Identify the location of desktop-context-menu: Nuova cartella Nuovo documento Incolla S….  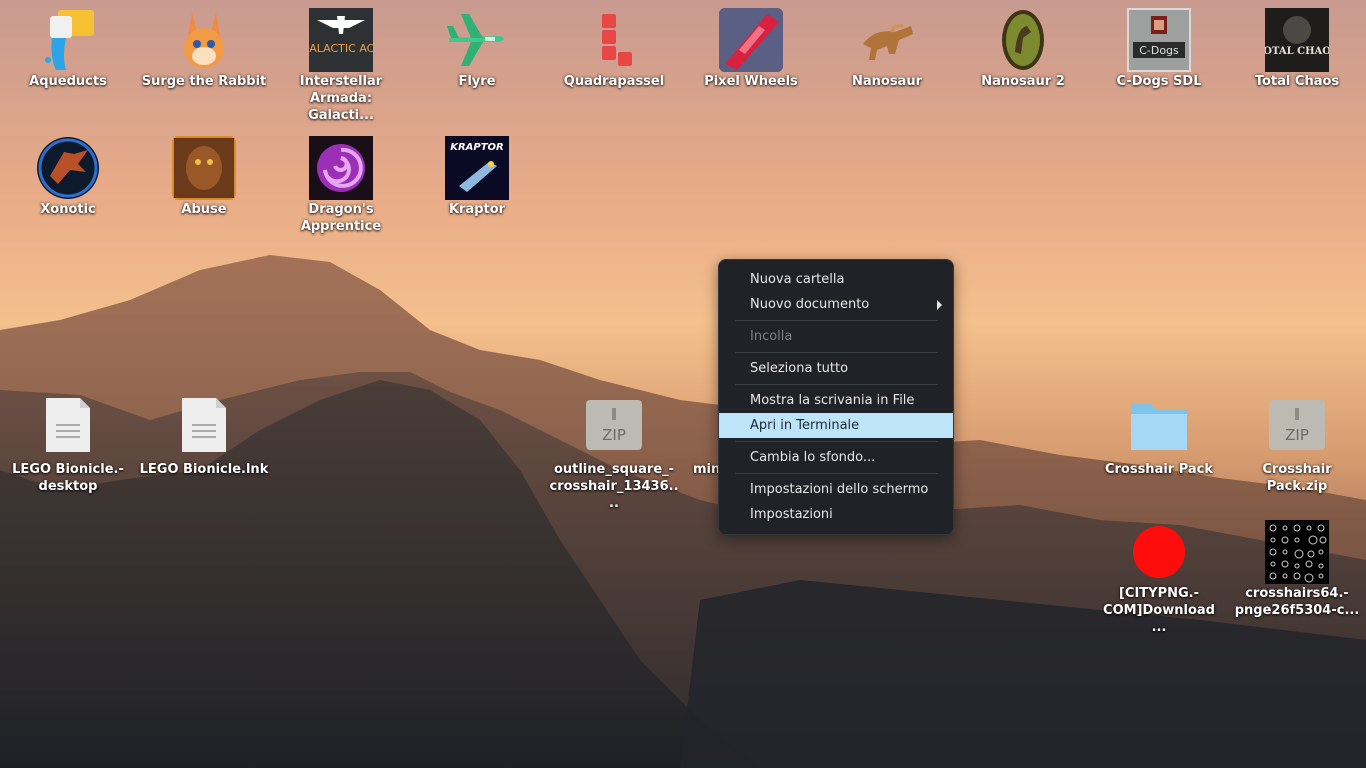
(836, 397).